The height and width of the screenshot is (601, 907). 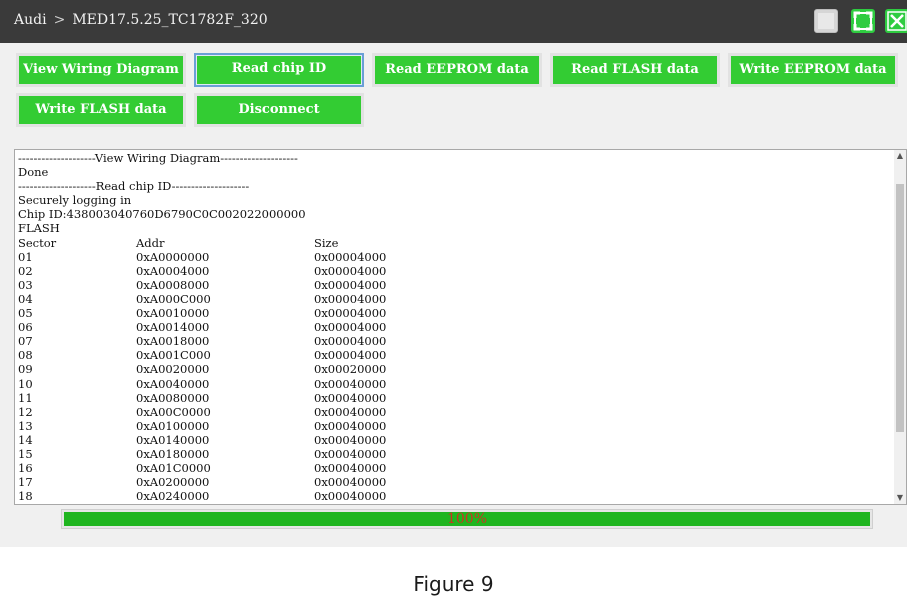 What do you see at coordinates (30, 20) in the screenshot?
I see `breadcrumb-brand: Audi` at bounding box center [30, 20].